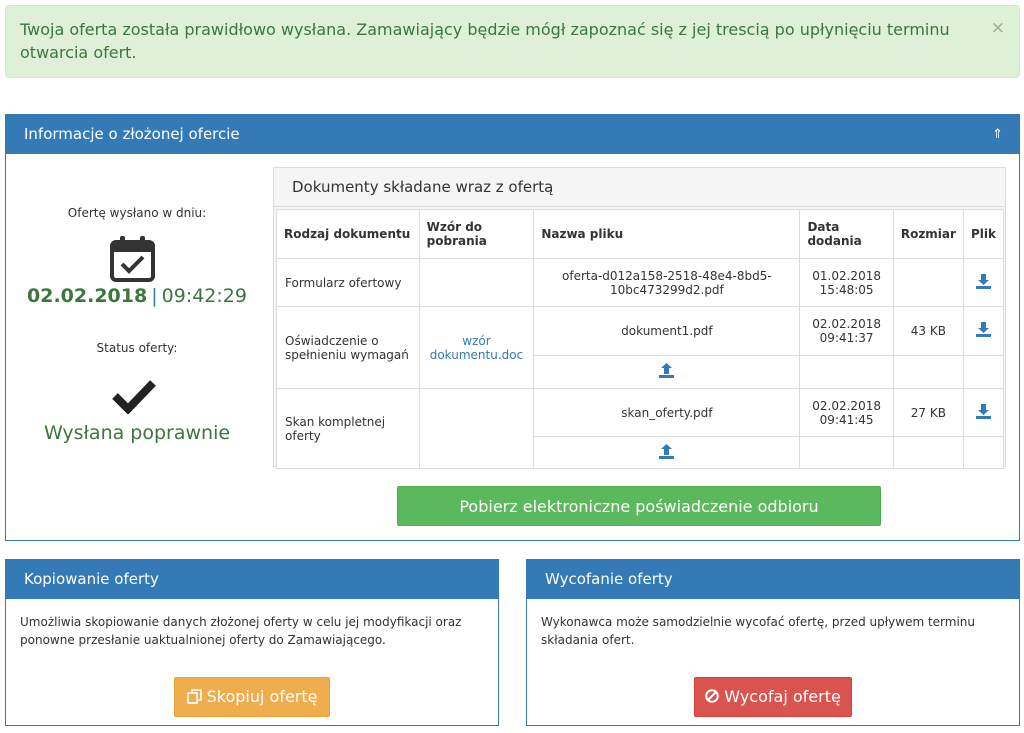  I want to click on withdraw-offer-label: Wycofaj ofertę, so click(782, 696).